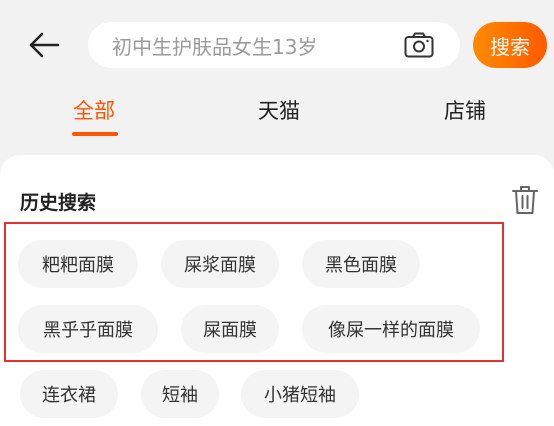  Describe the element at coordinates (300, 394) in the screenshot. I see `history-chip: 小猪短袖` at that location.